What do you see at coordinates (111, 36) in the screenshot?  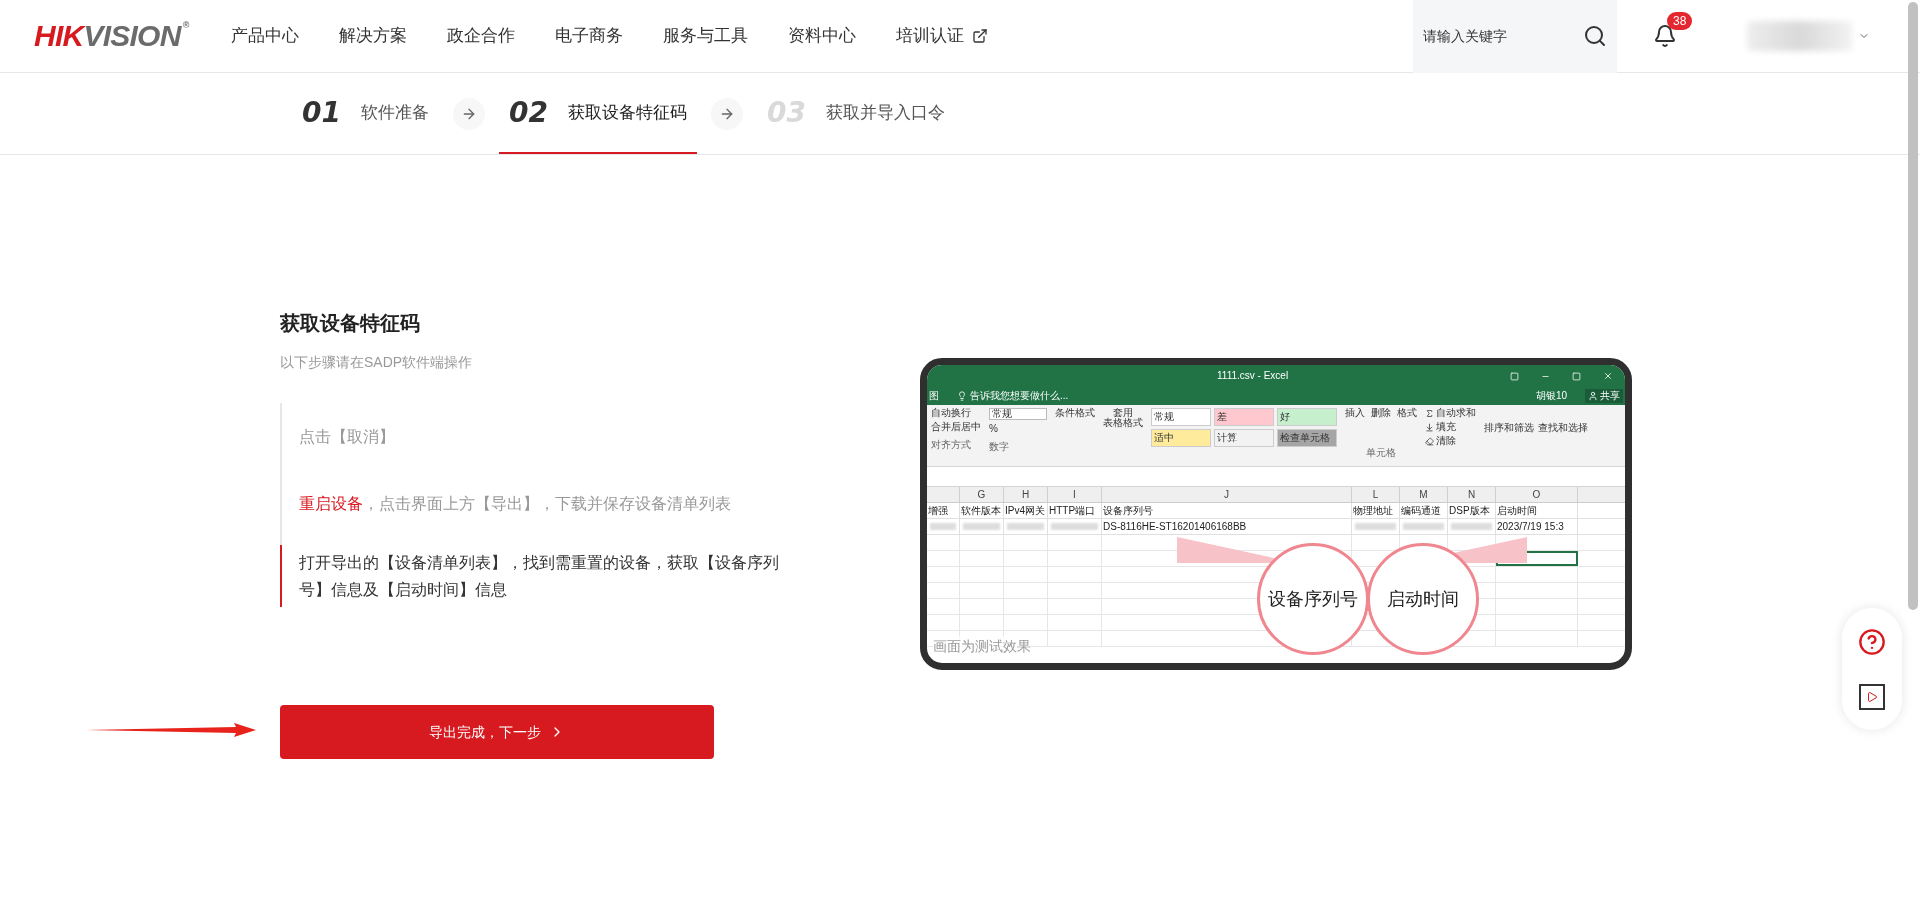 I see `logo: HIKVISION®` at bounding box center [111, 36].